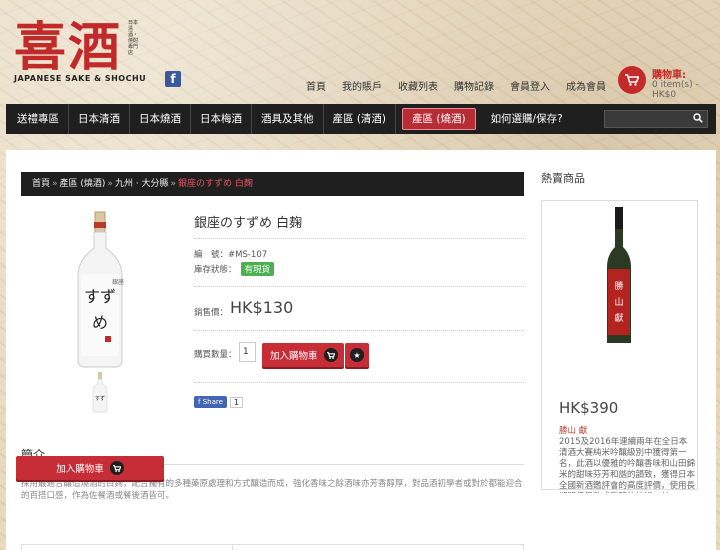 This screenshot has height=550, width=720. What do you see at coordinates (439, 119) in the screenshot?
I see `nav-item-region-shochu: 產區 (燒酒)` at bounding box center [439, 119].